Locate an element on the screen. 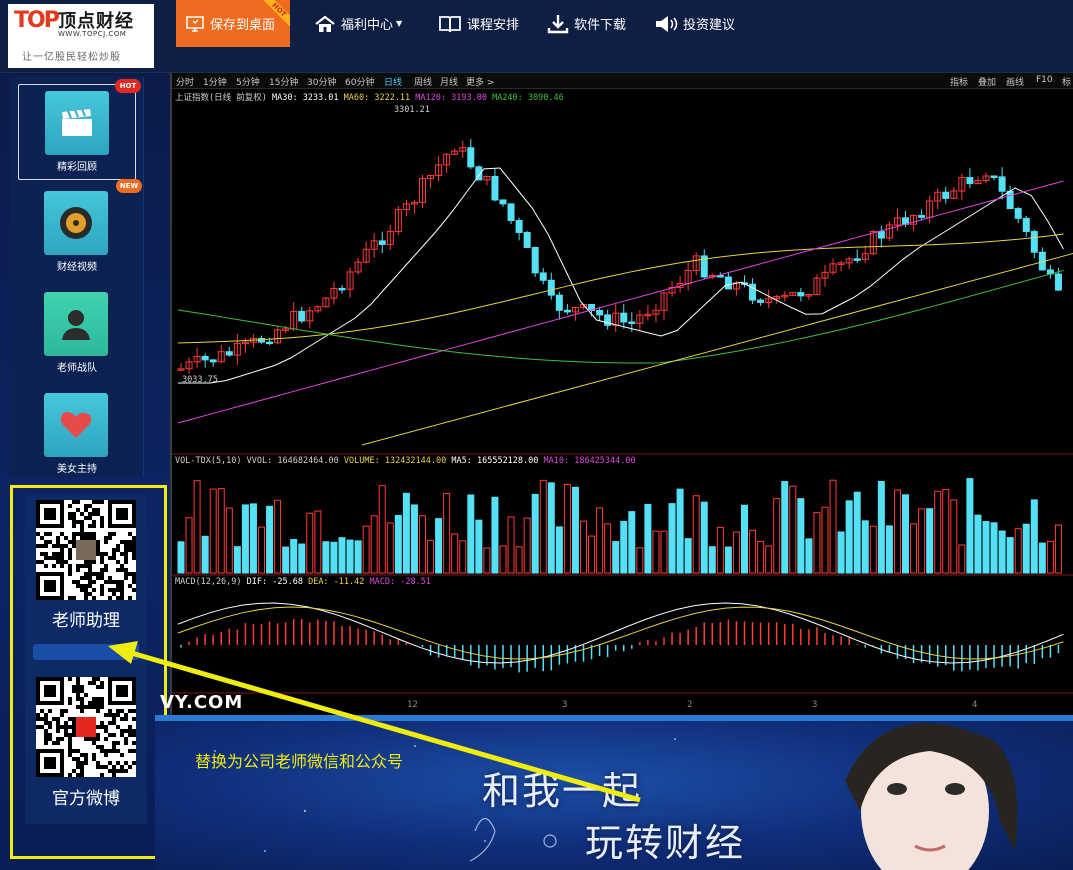 The height and width of the screenshot is (870, 1073). nav-courses: 课程安排 is located at coordinates (478, 23).